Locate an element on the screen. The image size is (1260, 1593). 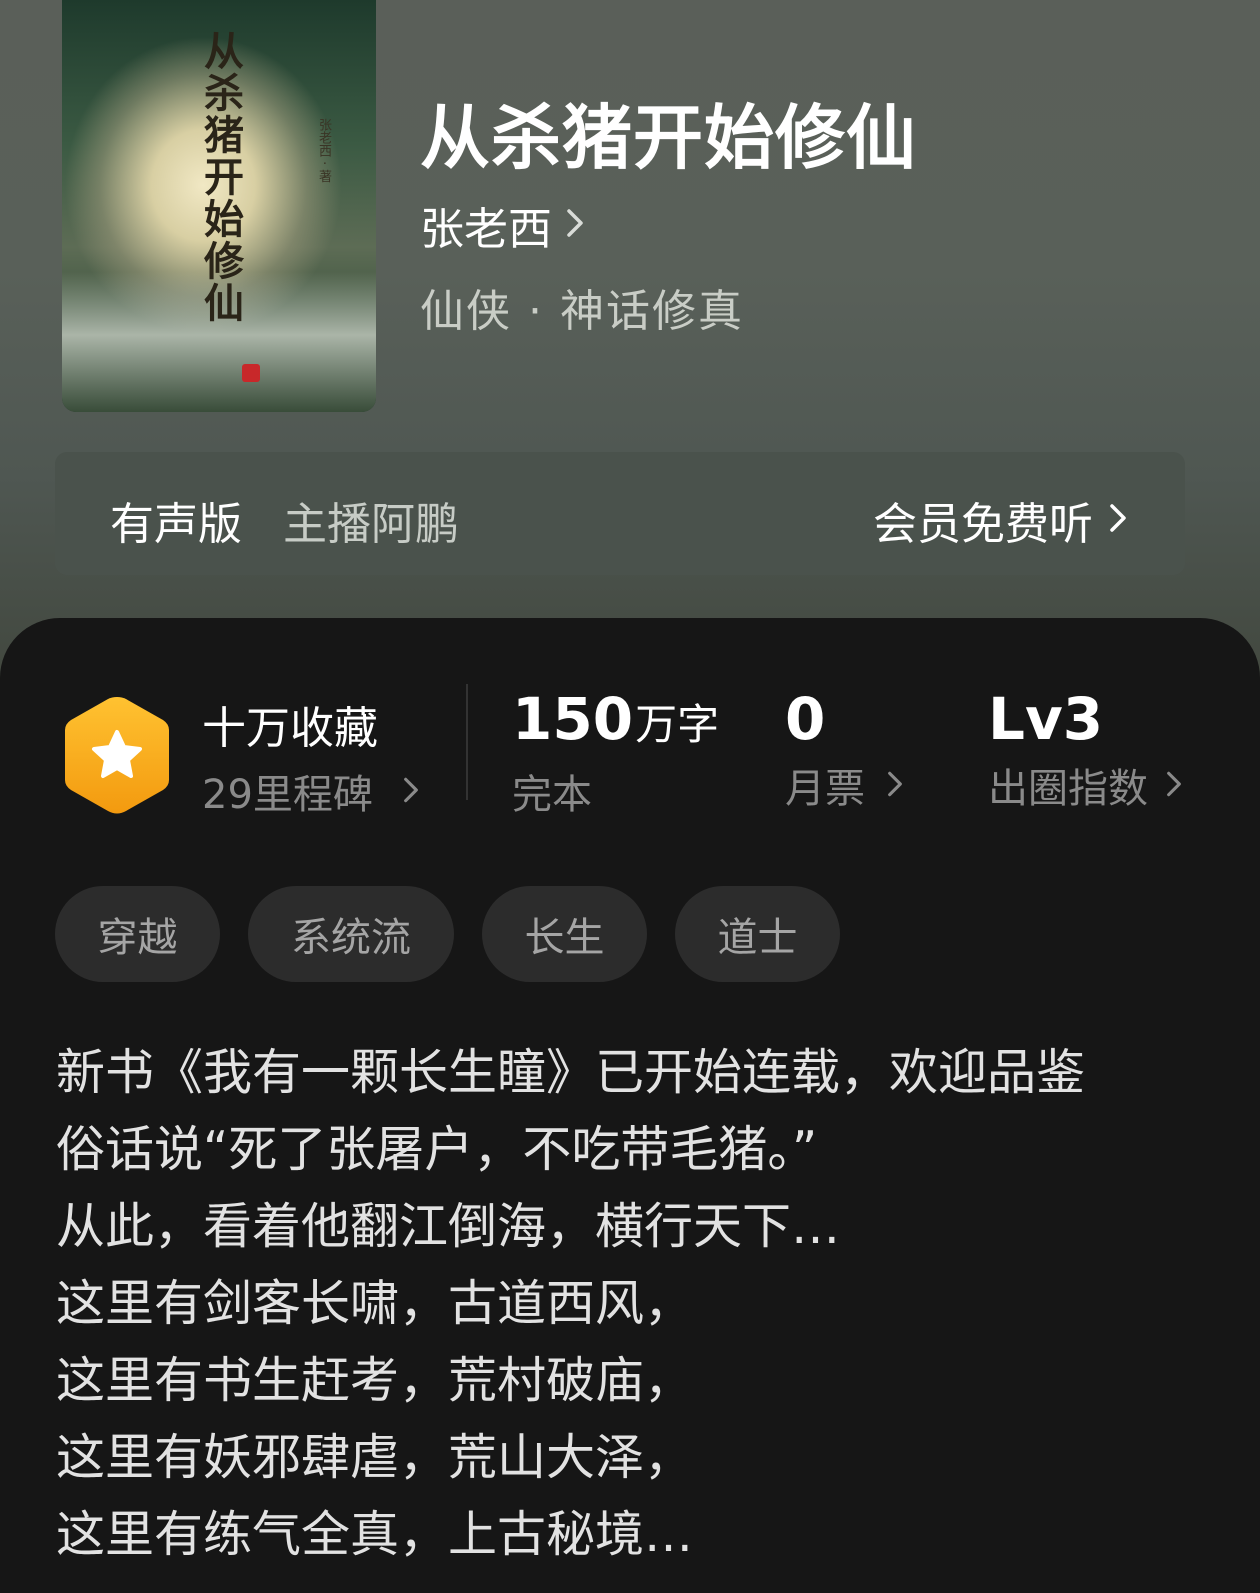
tag-chip: 道士 is located at coordinates (757, 934).